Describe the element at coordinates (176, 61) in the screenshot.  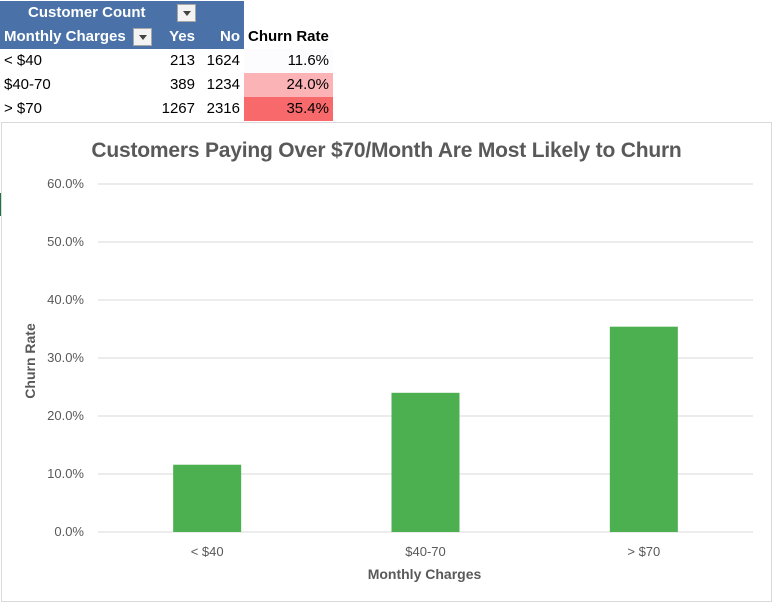
I see `yes-count-cell: 213` at that location.